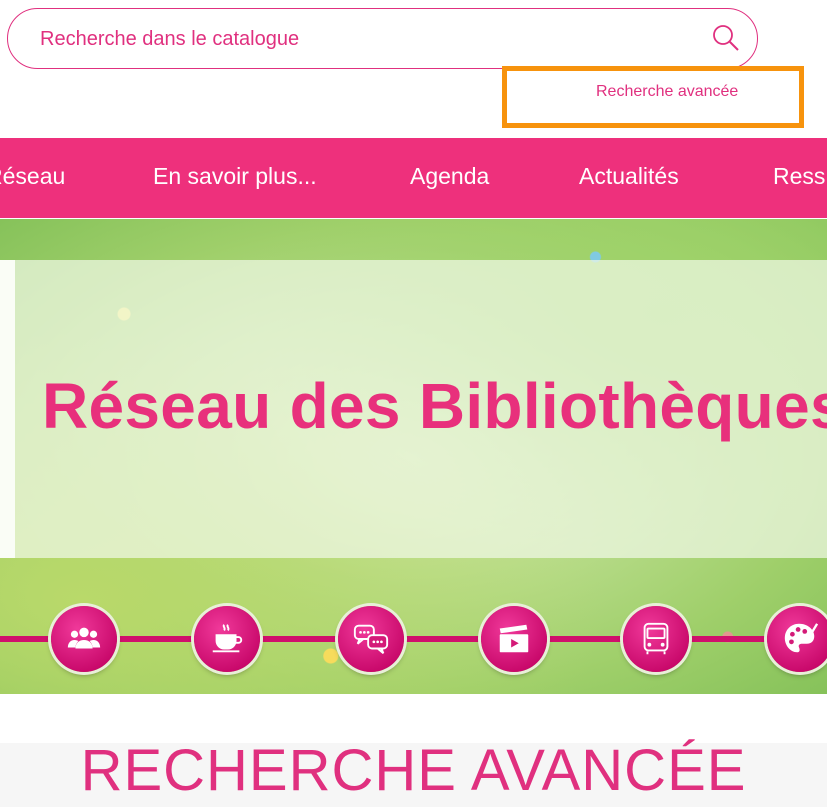 This screenshot has height=807, width=827. Describe the element at coordinates (360, 39) in the screenshot. I see `search-input` at that location.